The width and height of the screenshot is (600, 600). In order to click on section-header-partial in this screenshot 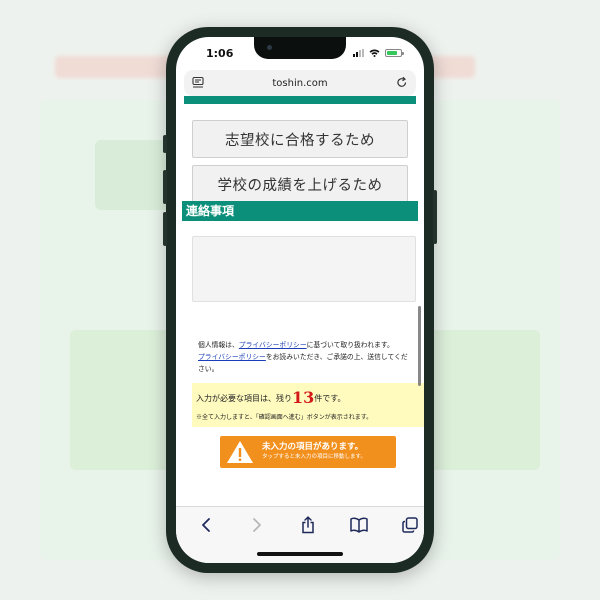, I will do `click(300, 100)`.